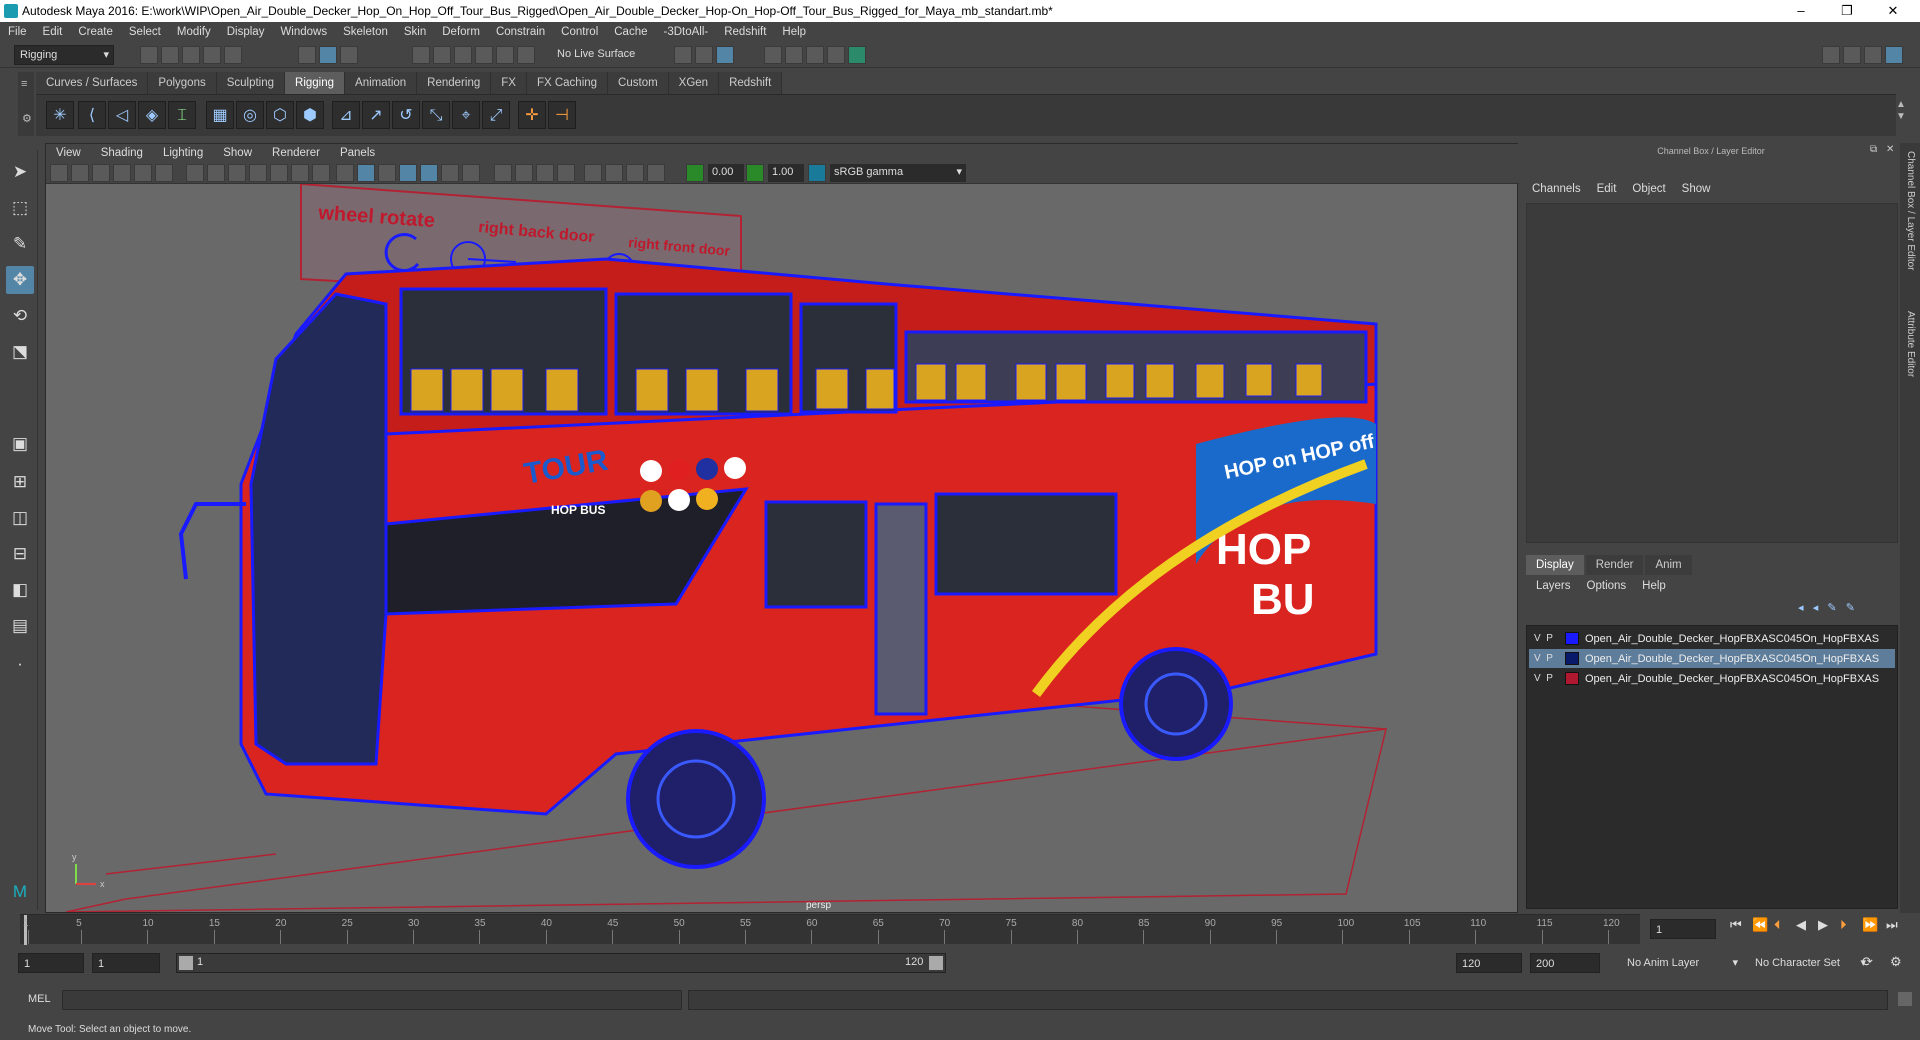  Describe the element at coordinates (1648, 189) in the screenshot. I see `cb-menu-object: Object` at that location.